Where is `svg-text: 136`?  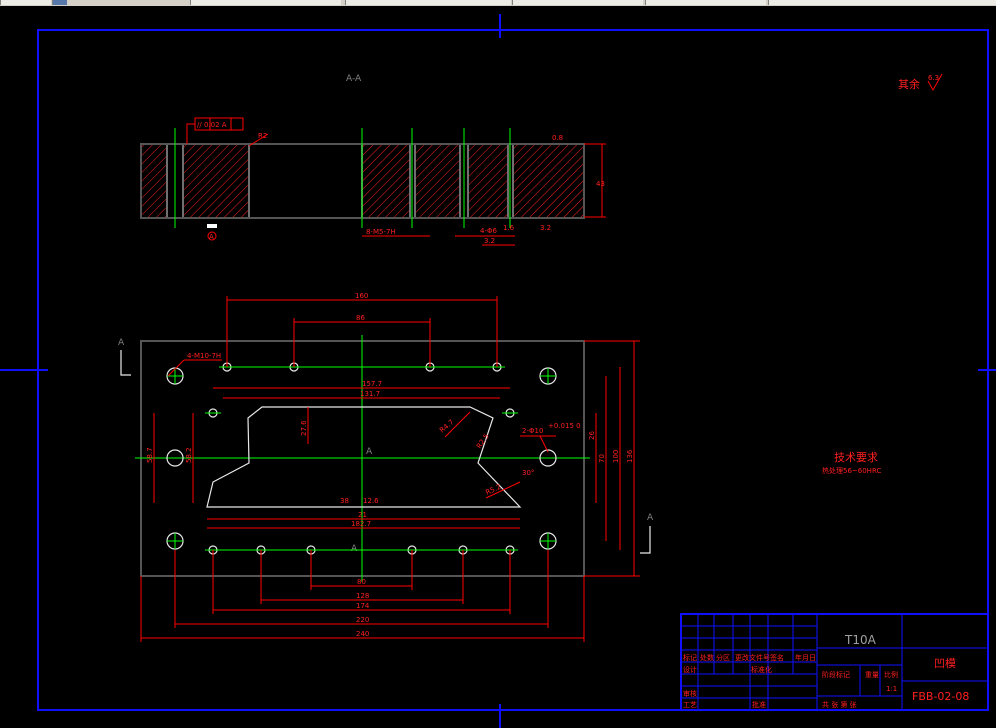 svg-text: 136 is located at coordinates (630, 456).